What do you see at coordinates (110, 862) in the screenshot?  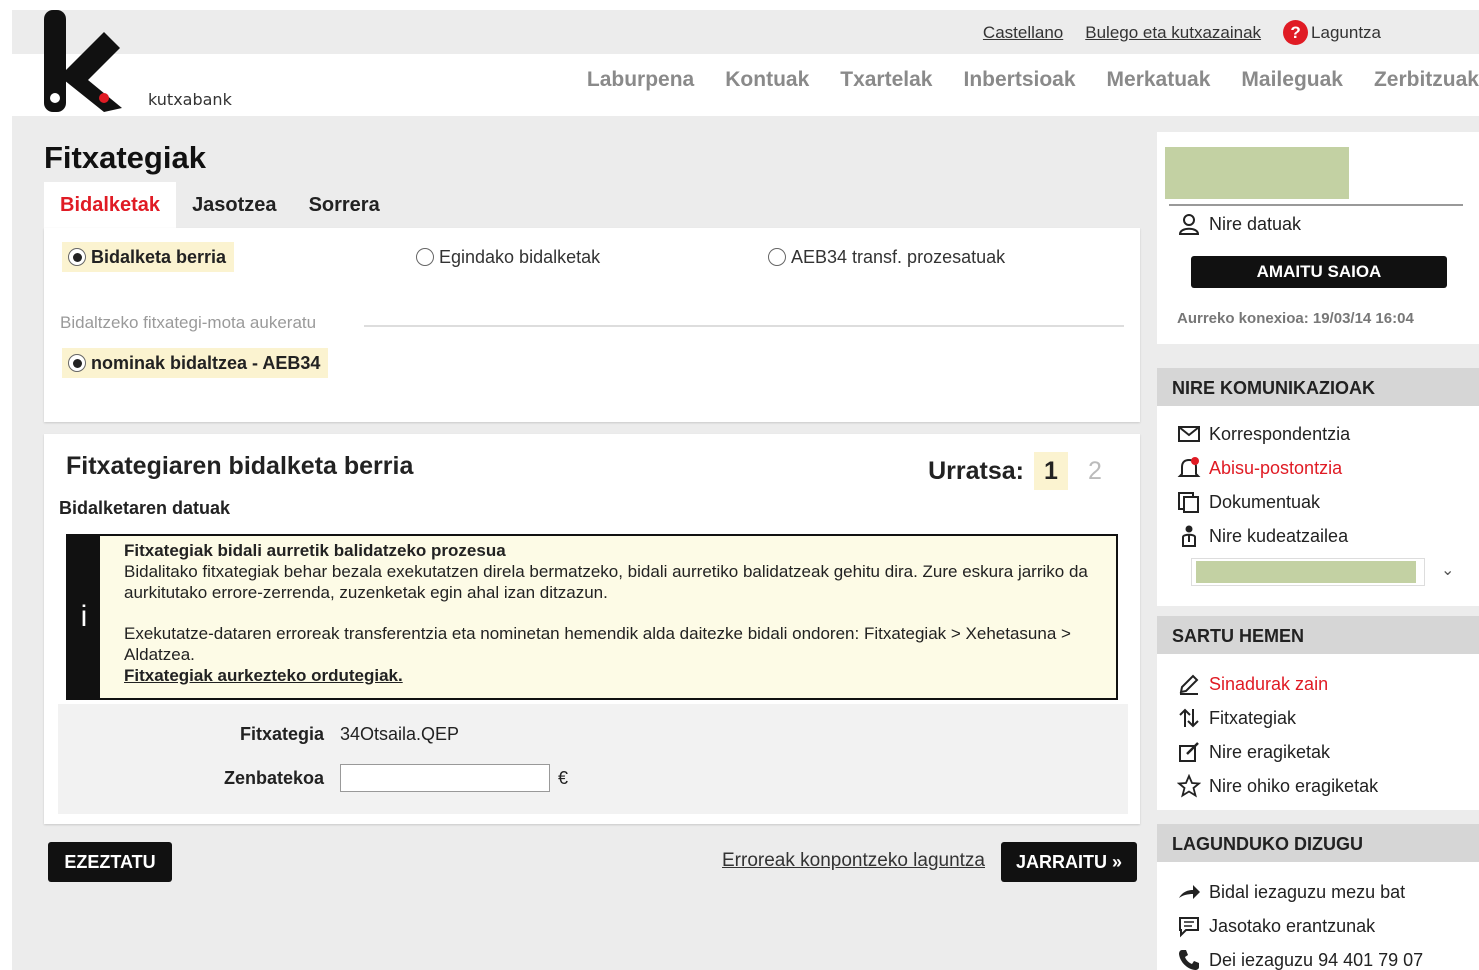 I see `cancel-button: EZEZTATU` at bounding box center [110, 862].